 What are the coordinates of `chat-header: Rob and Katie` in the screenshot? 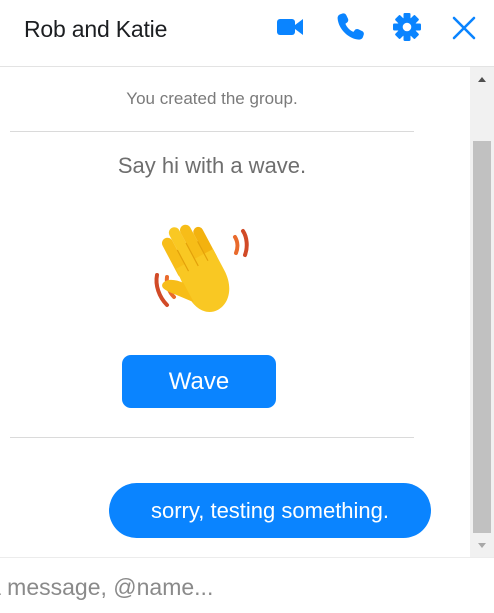 It's located at (247, 33).